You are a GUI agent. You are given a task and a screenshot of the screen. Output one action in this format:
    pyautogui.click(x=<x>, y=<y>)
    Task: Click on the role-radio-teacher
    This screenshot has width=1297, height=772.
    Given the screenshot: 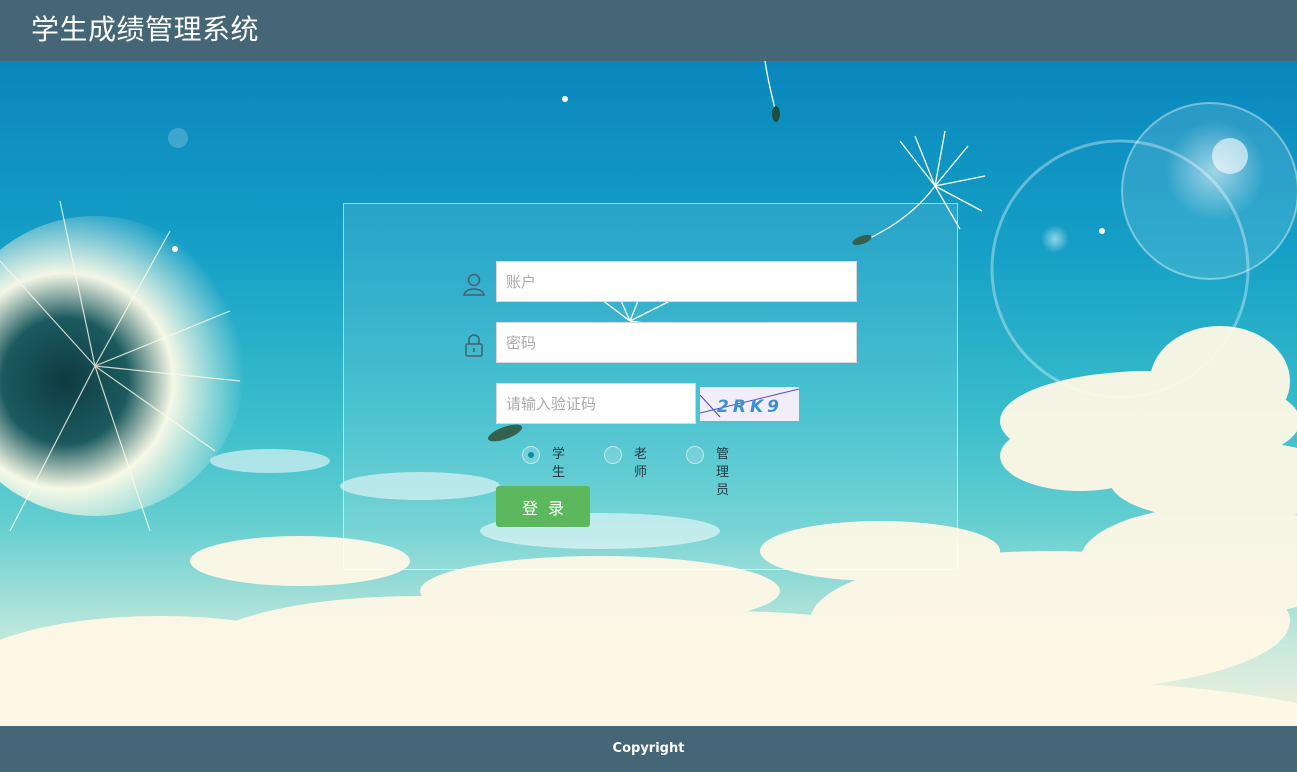 What is the action you would take?
    pyautogui.click(x=613, y=455)
    